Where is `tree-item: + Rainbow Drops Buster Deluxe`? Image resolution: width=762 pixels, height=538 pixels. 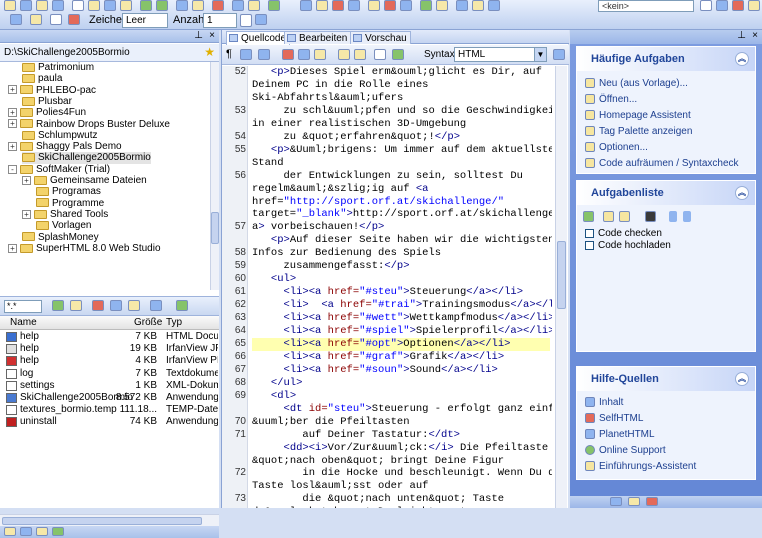
tree-item: + Rainbow Drops Buster Deluxe is located at coordinates (89, 125).